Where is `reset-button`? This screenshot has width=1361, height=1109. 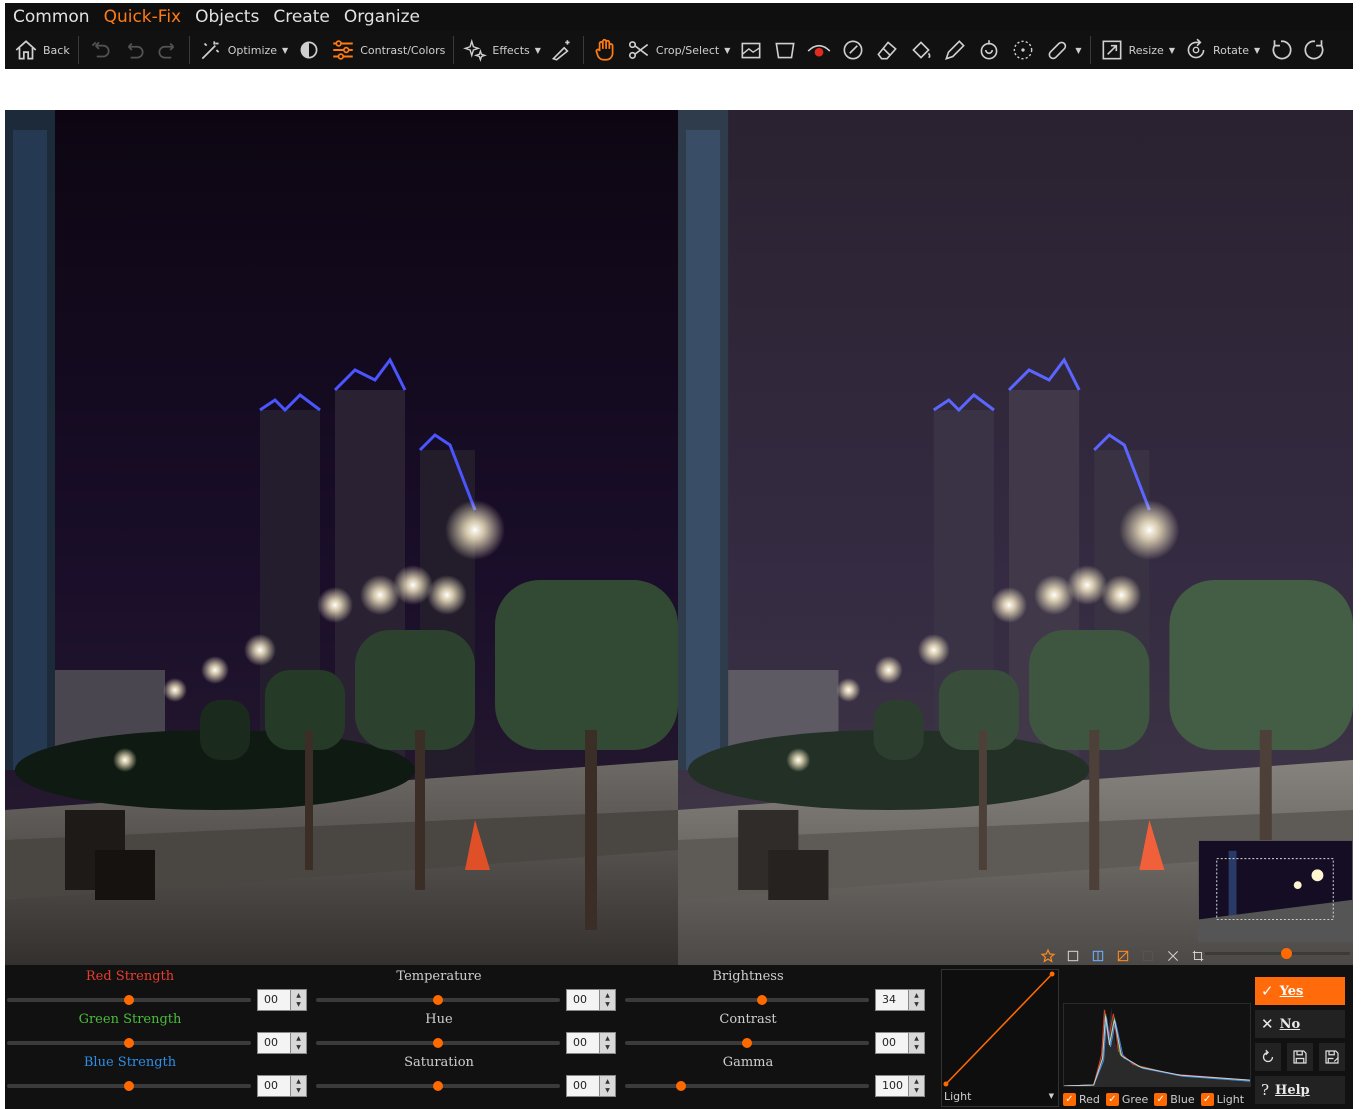
reset-button is located at coordinates (1268, 1057).